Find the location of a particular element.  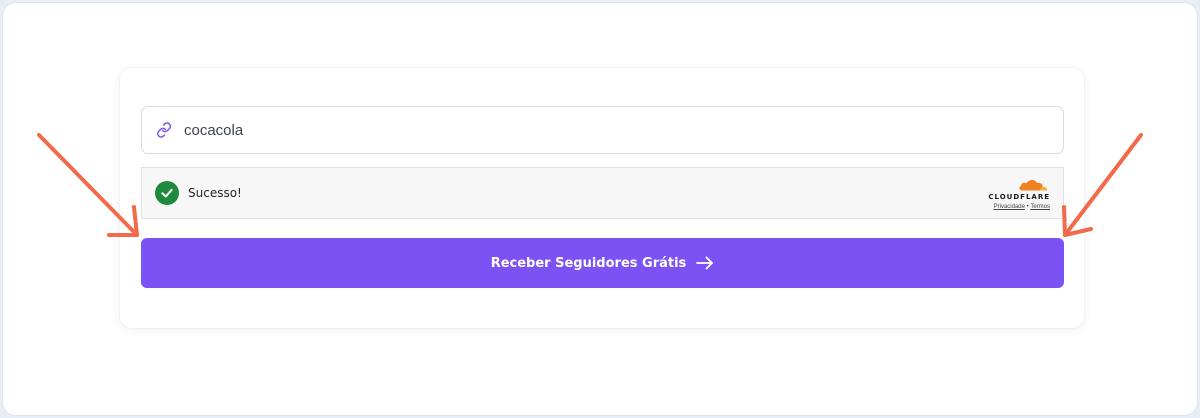

cloudflare-cloud-icon is located at coordinates (1033, 185).